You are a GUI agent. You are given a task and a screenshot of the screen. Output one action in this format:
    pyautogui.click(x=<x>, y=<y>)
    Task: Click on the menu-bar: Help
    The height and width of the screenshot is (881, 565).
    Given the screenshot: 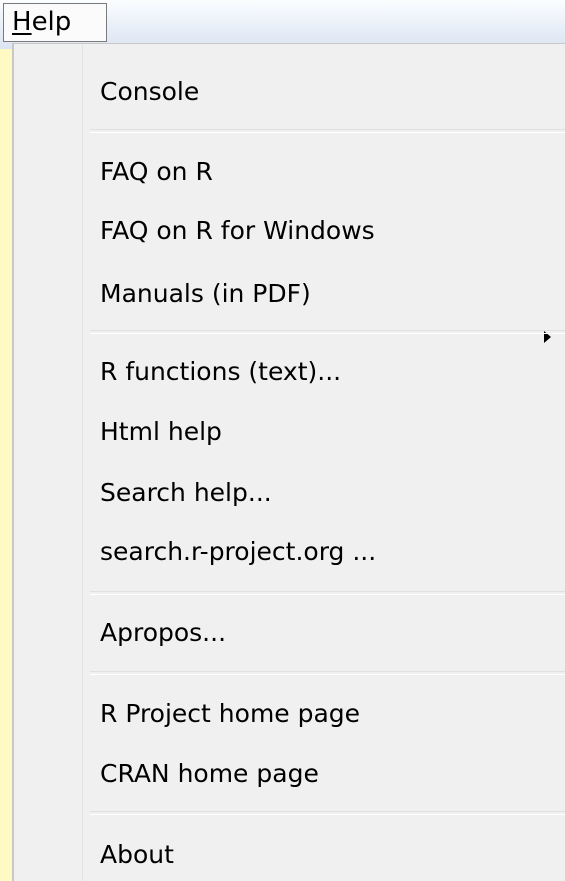 What is the action you would take?
    pyautogui.click(x=282, y=24)
    